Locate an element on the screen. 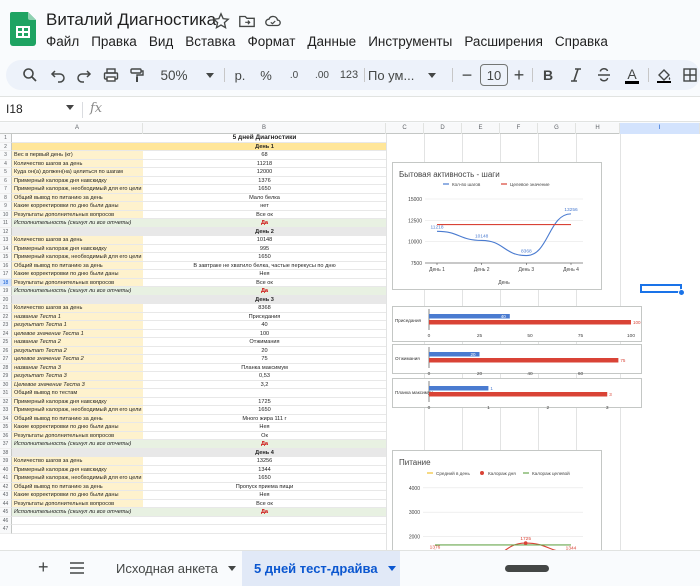  sheets-logo-icon is located at coordinates (23, 29).